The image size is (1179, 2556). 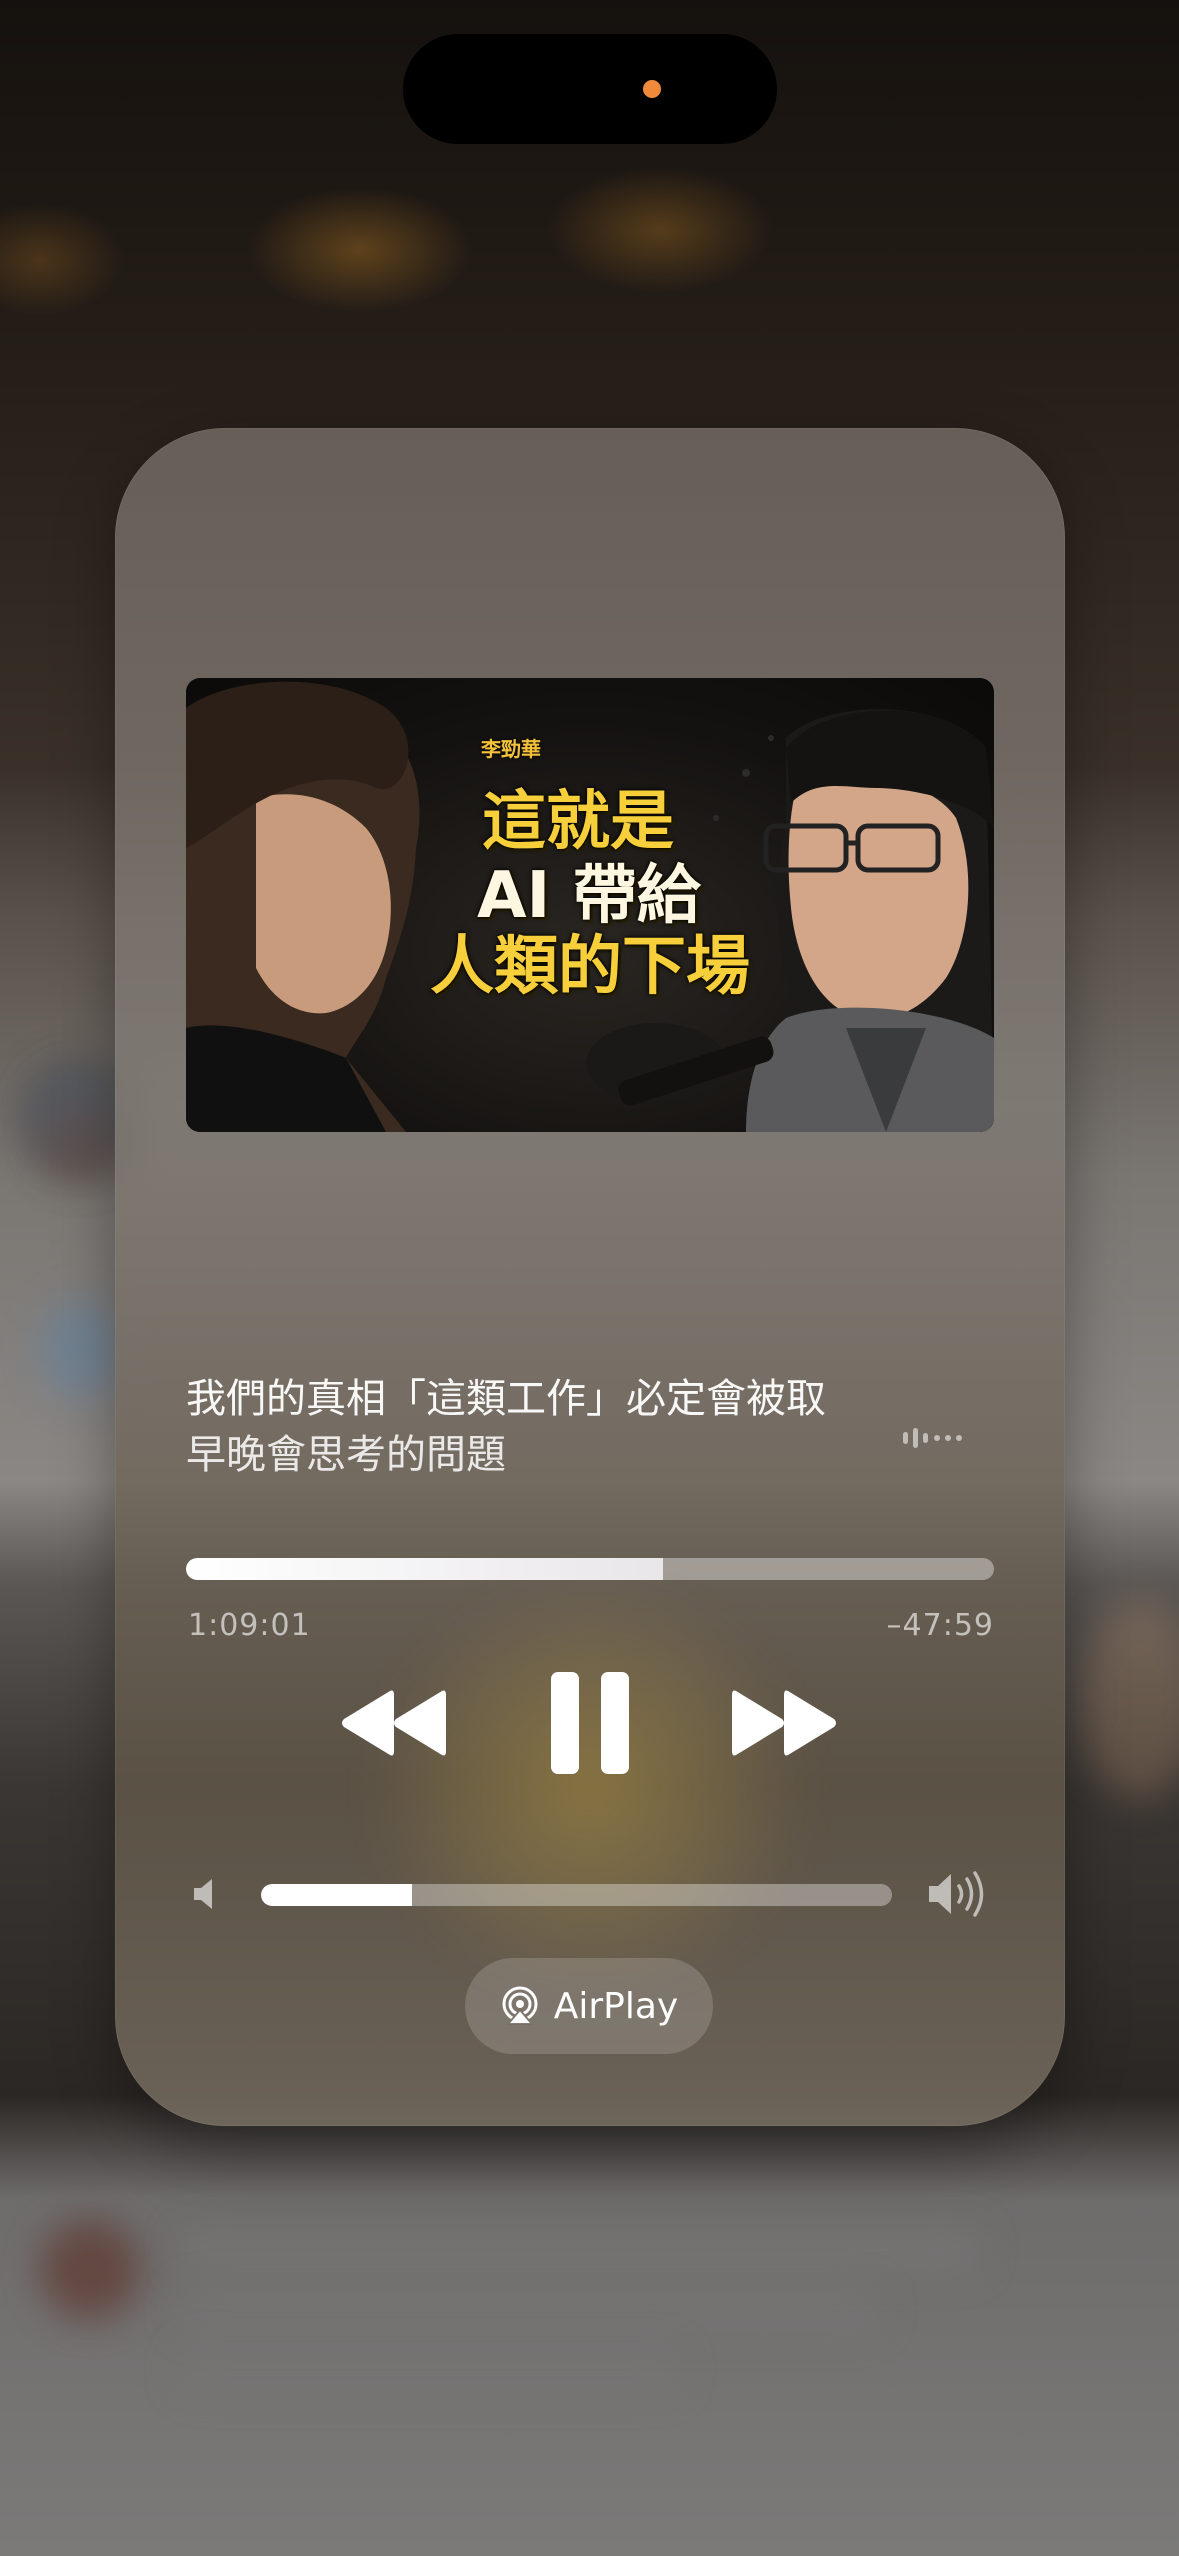 I want to click on rewind-icon, so click(x=394, y=1723).